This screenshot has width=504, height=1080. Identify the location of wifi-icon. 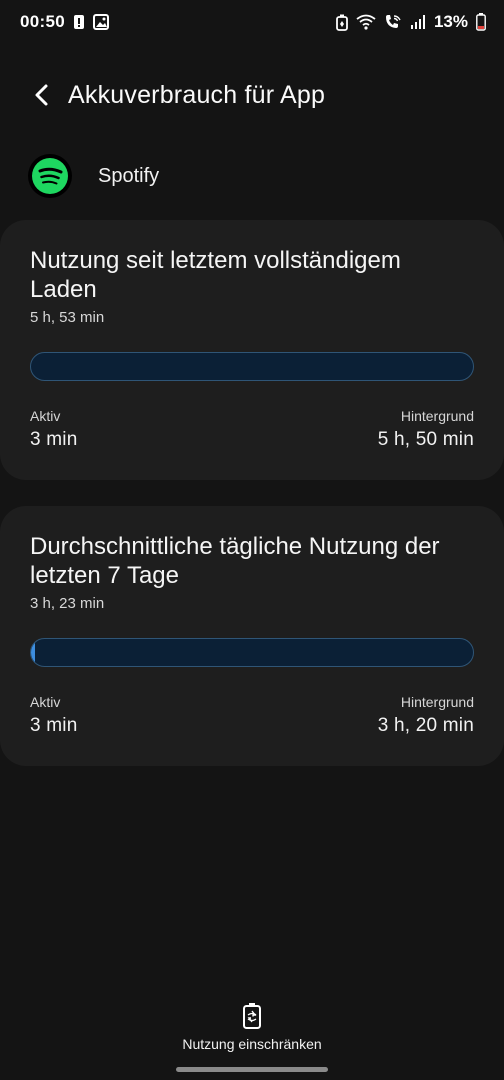
(366, 22).